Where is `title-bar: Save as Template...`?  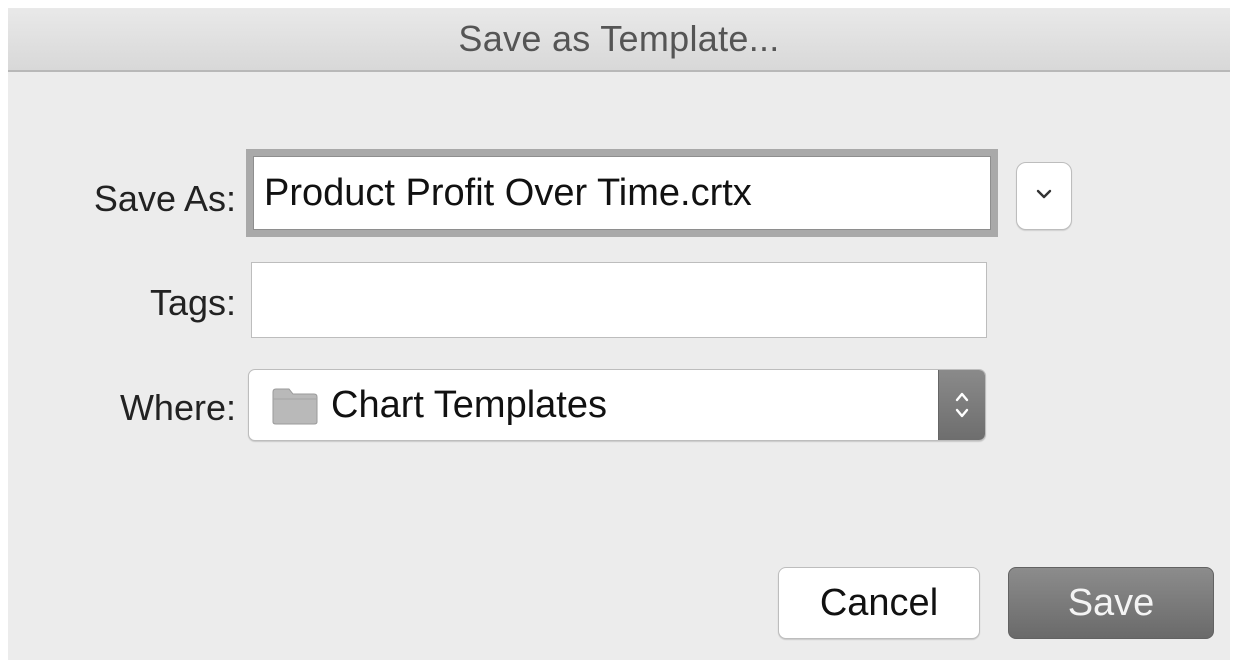 title-bar: Save as Template... is located at coordinates (619, 40).